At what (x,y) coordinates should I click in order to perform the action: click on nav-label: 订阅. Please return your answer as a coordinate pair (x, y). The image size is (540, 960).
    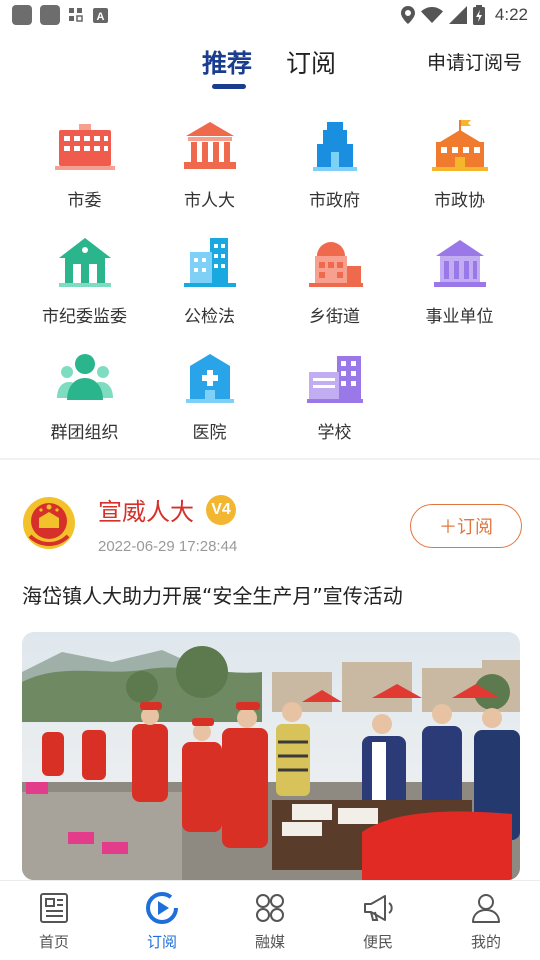
    Looking at the image, I should click on (161, 942).